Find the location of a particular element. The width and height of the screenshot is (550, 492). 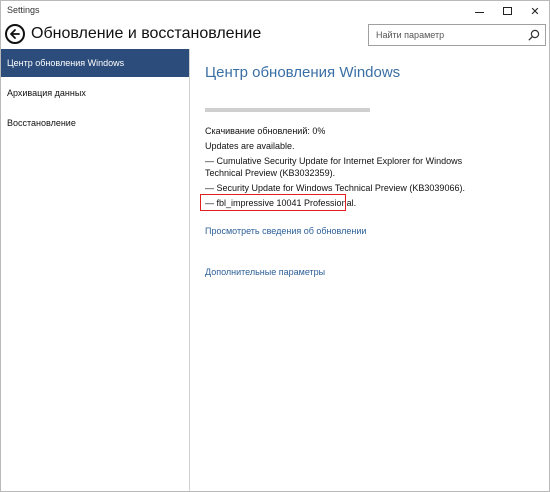

minimize-icon is located at coordinates (479, 12).